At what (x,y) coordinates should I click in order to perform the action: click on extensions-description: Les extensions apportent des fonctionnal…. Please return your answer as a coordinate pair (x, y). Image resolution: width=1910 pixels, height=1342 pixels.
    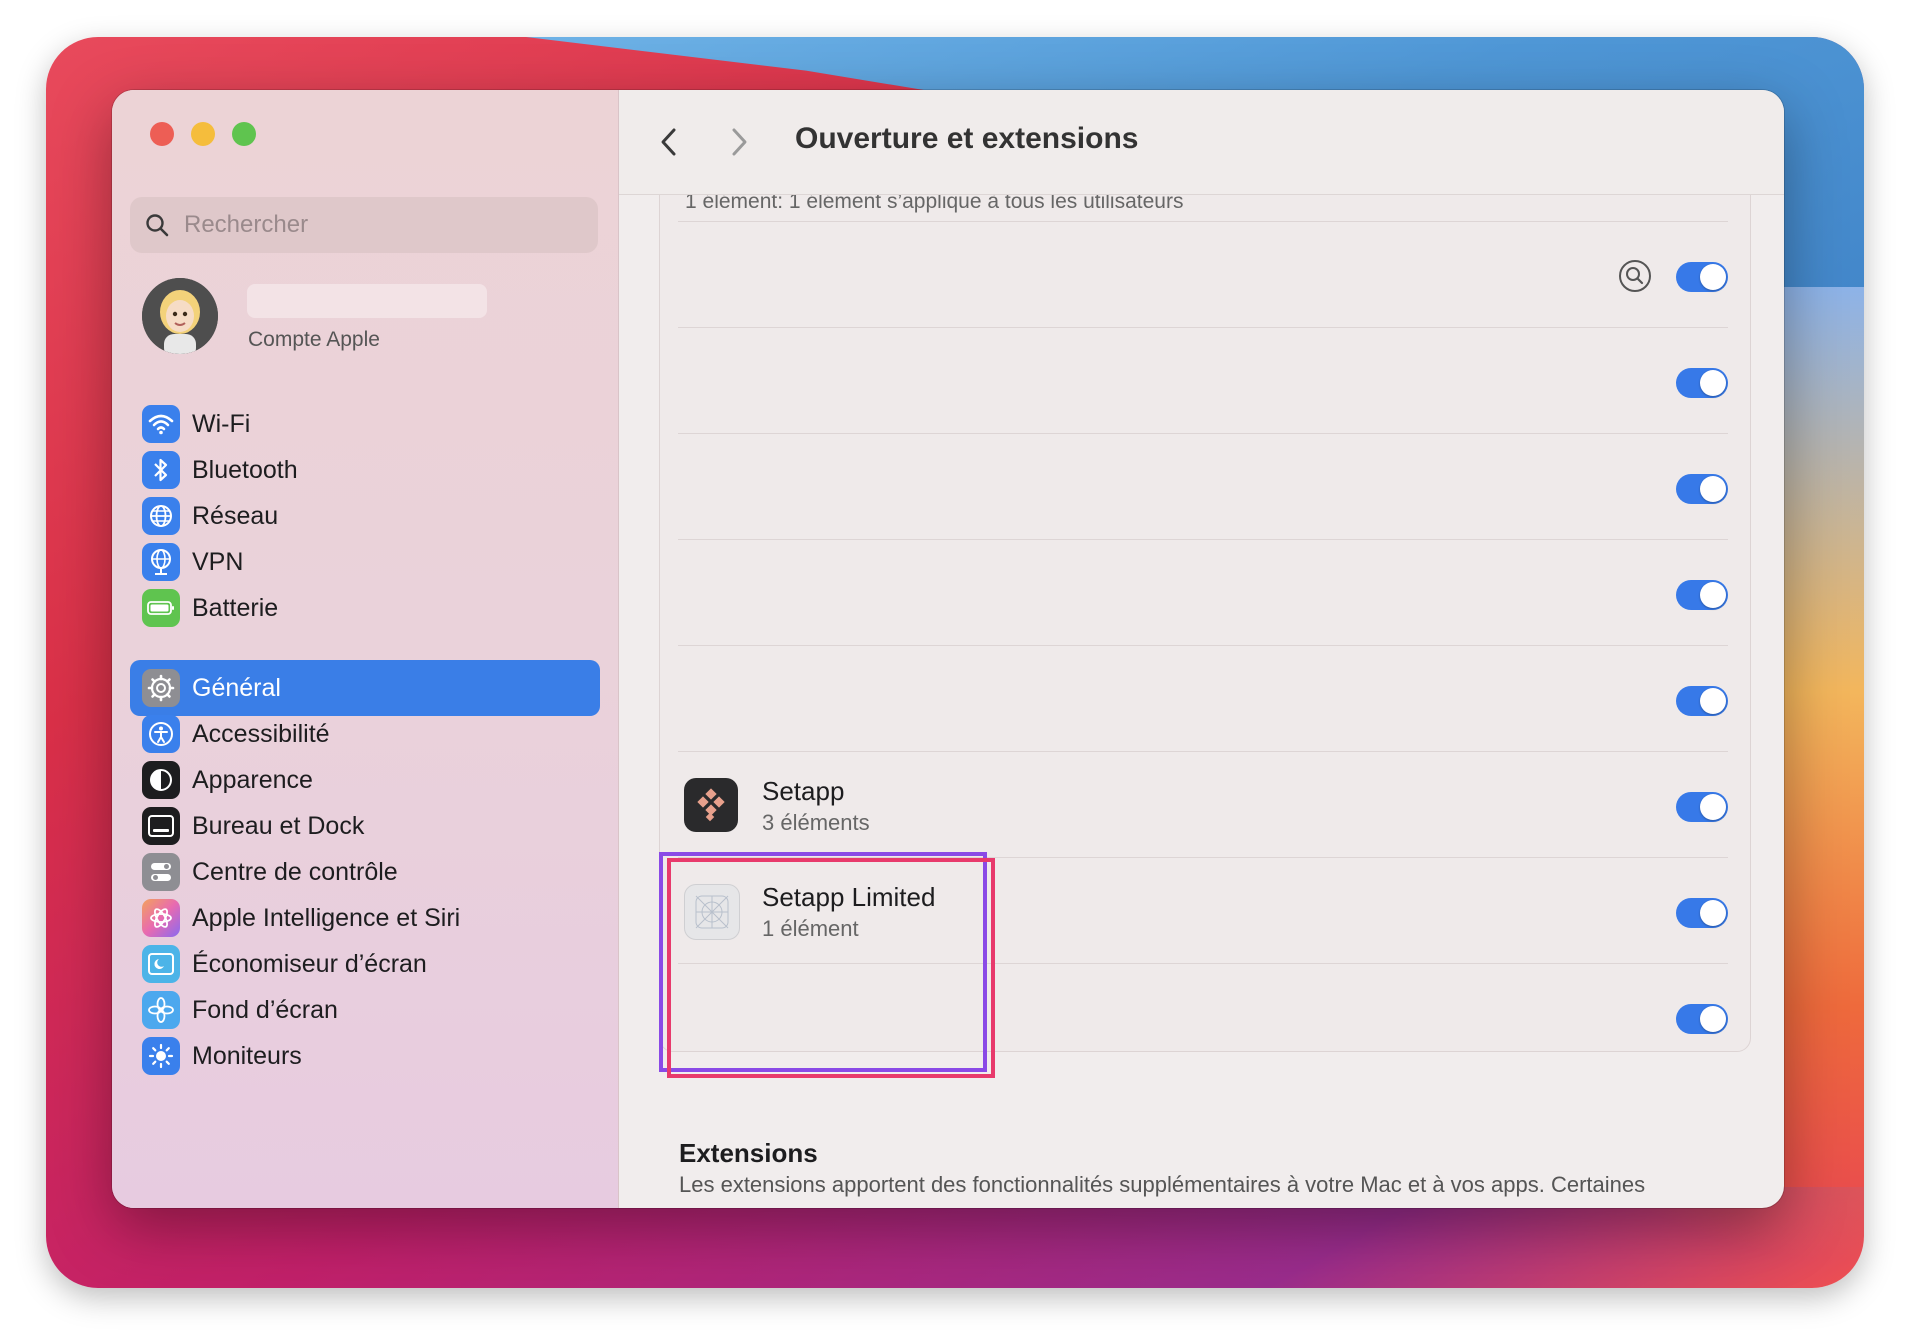
    Looking at the image, I should click on (1162, 1184).